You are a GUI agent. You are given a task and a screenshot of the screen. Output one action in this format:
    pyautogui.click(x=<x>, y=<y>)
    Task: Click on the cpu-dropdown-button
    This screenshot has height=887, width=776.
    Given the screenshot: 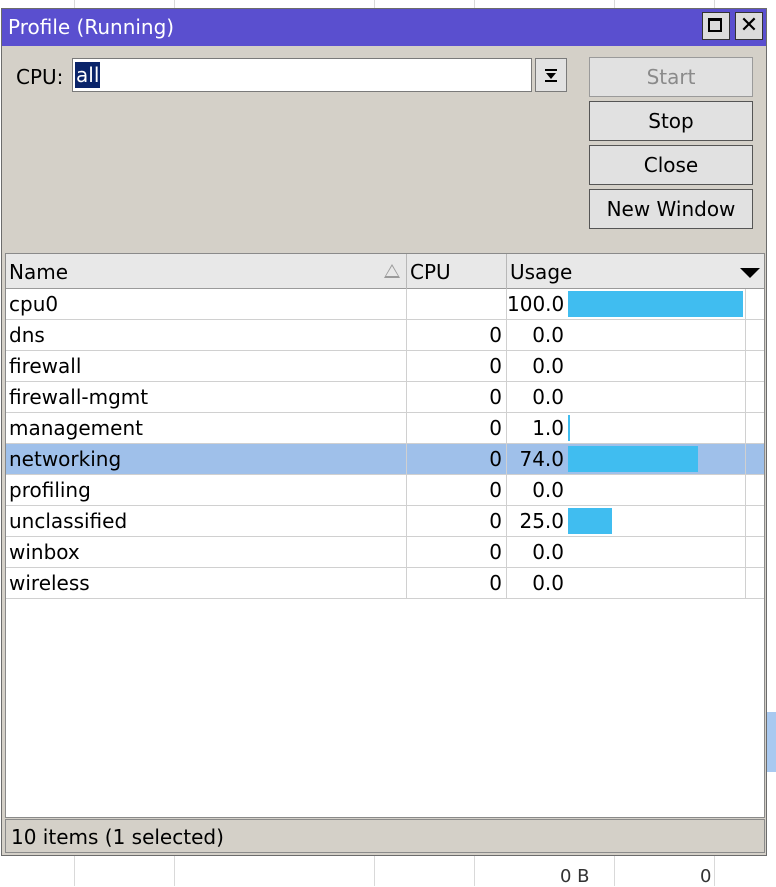 What is the action you would take?
    pyautogui.click(x=551, y=75)
    